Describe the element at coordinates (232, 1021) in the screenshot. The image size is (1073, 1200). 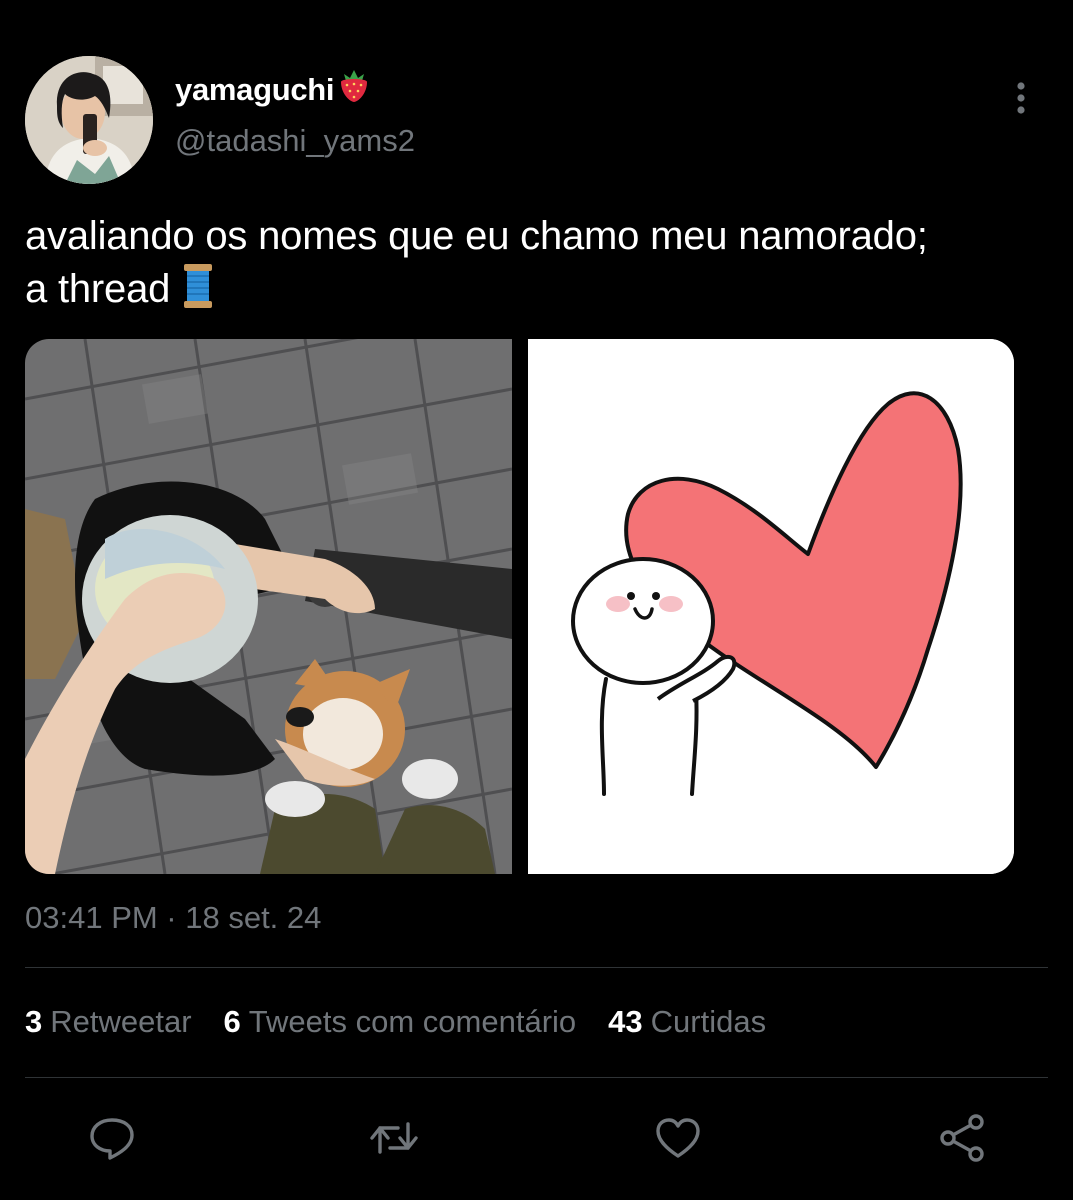
I see `quote-tweets-count: 6` at that location.